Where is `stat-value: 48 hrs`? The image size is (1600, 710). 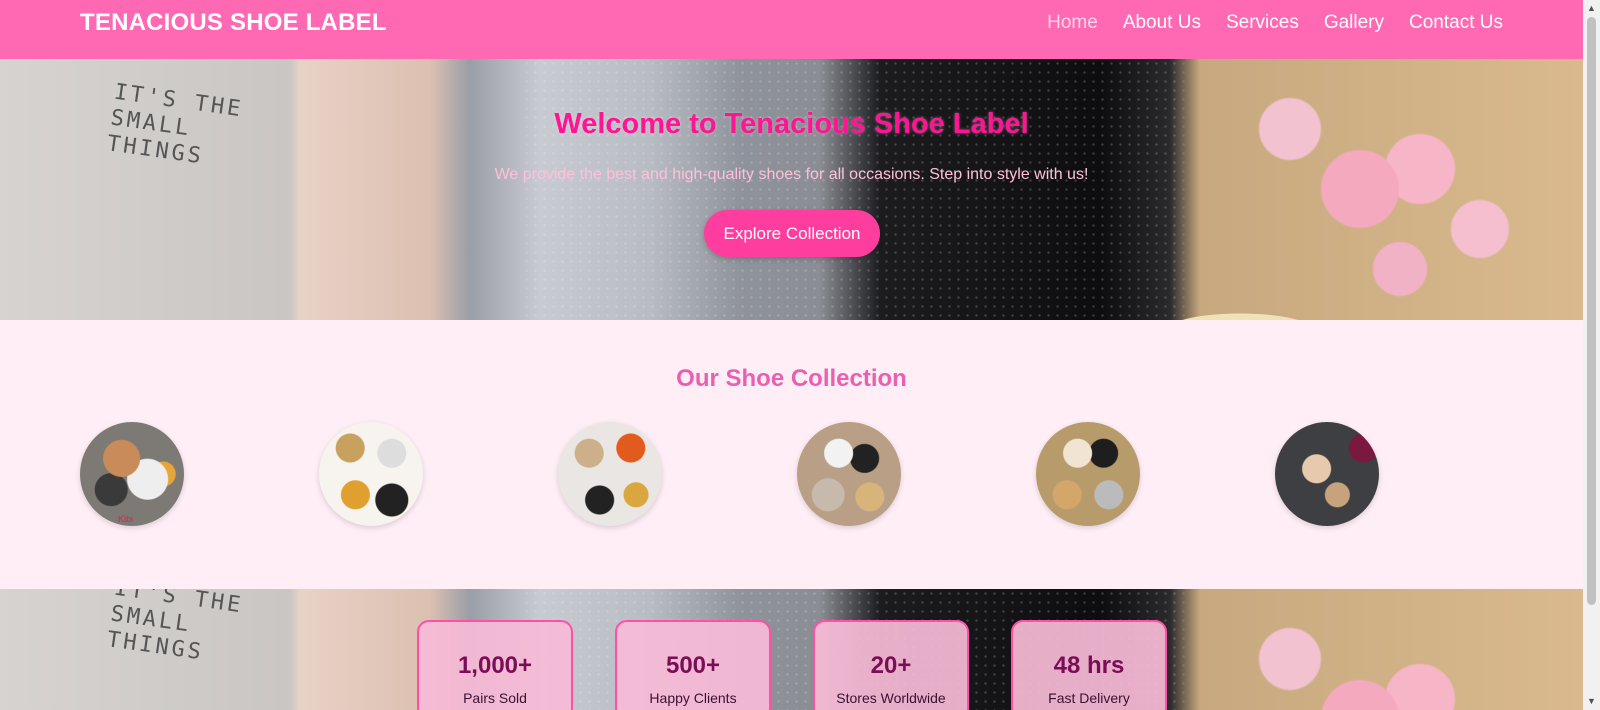
stat-value: 48 hrs is located at coordinates (1089, 665).